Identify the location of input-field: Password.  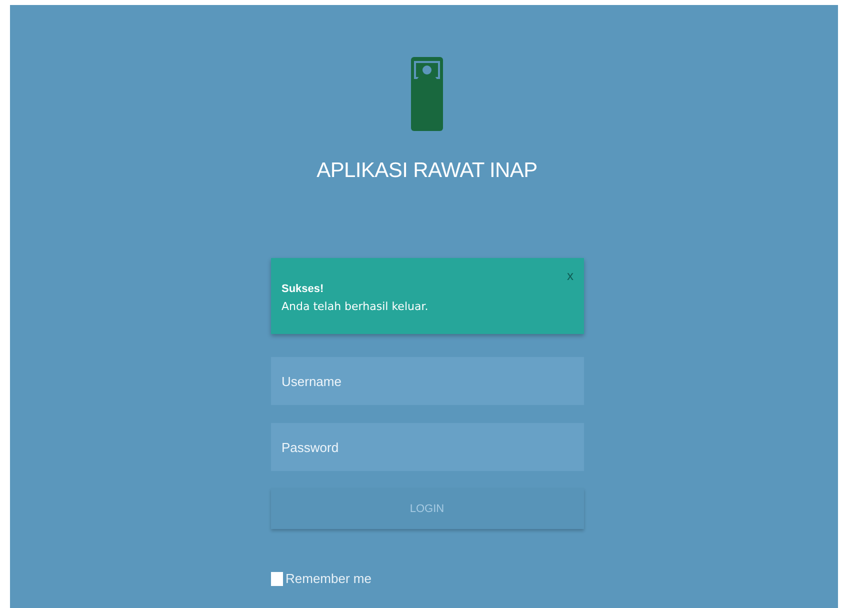
(427, 447).